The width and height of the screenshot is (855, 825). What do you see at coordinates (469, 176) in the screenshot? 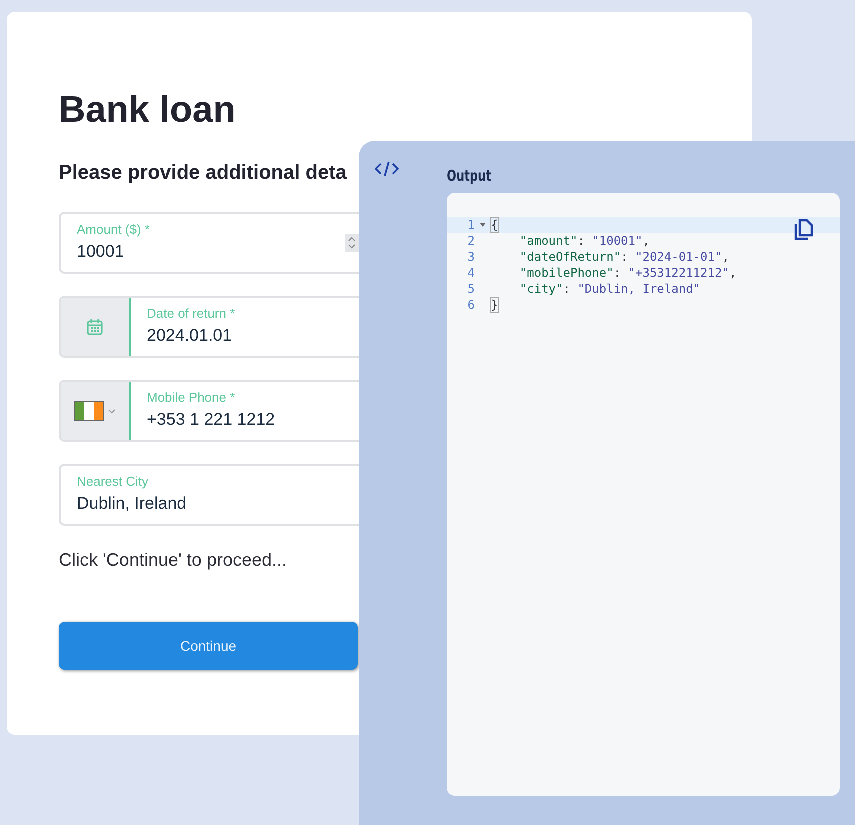
I see `output-title: Output` at bounding box center [469, 176].